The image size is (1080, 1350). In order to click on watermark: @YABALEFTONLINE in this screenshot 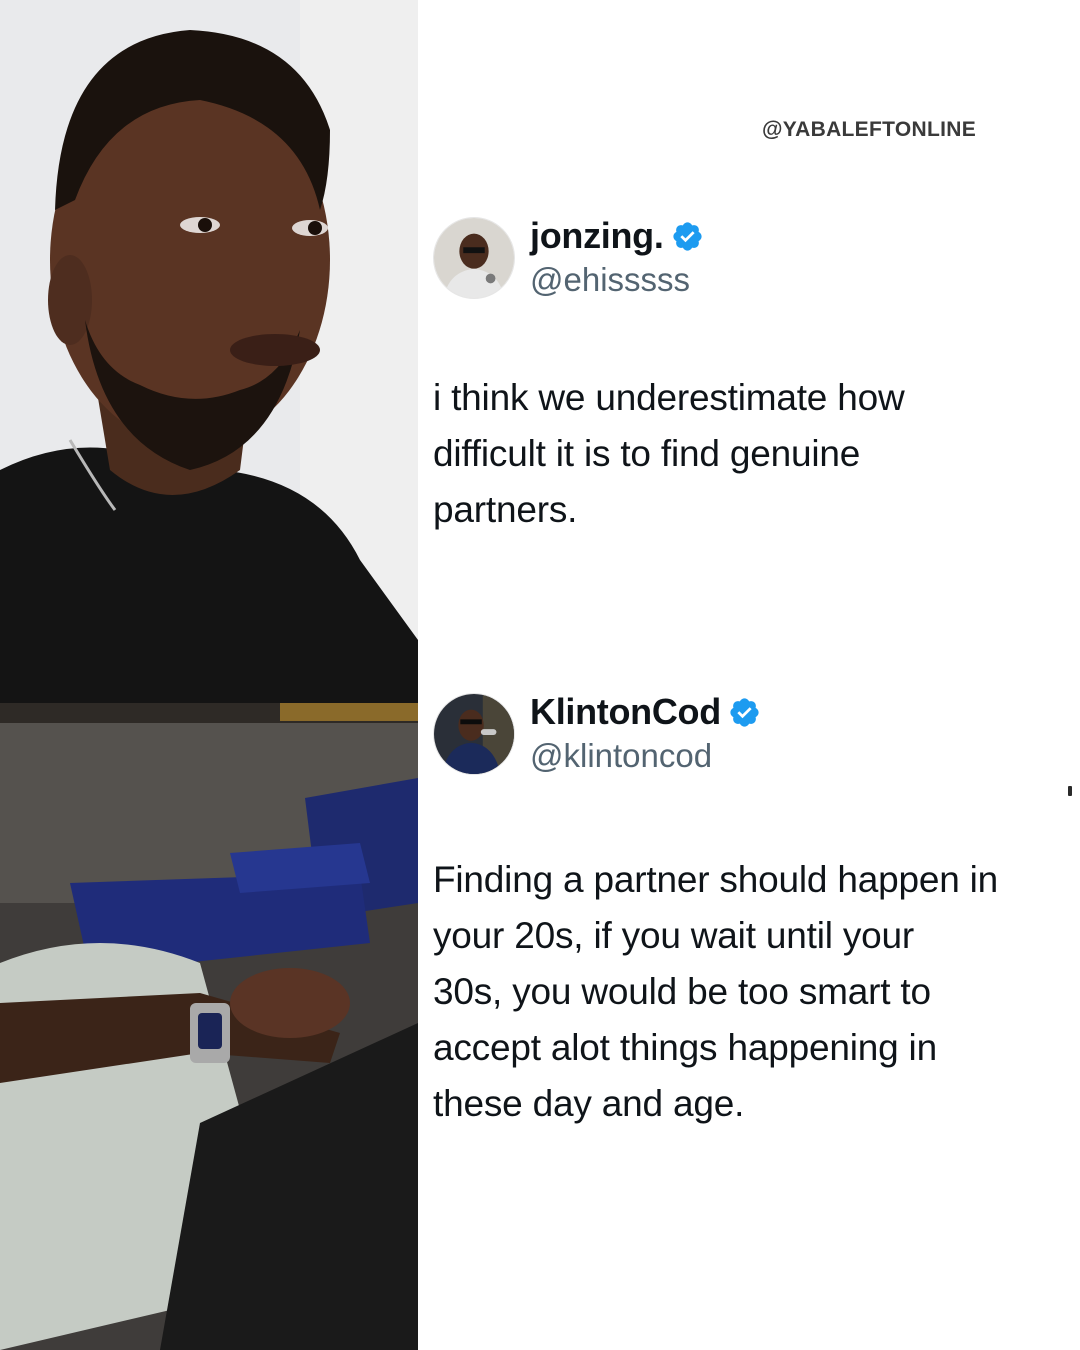, I will do `click(869, 129)`.